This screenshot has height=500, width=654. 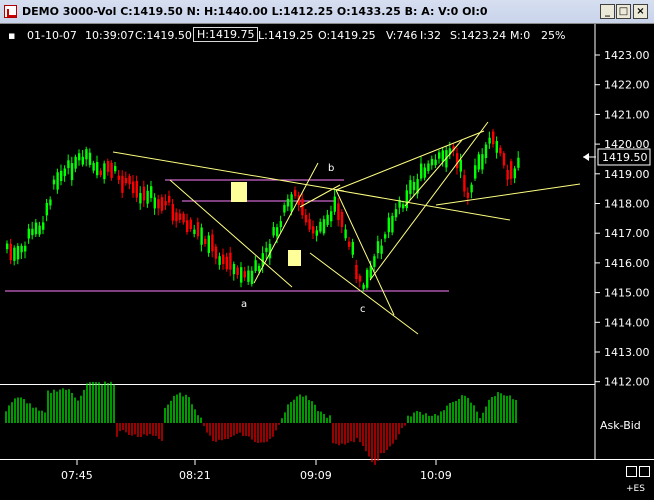 I want to click on ask-bid-histogram, so click(x=261, y=423).